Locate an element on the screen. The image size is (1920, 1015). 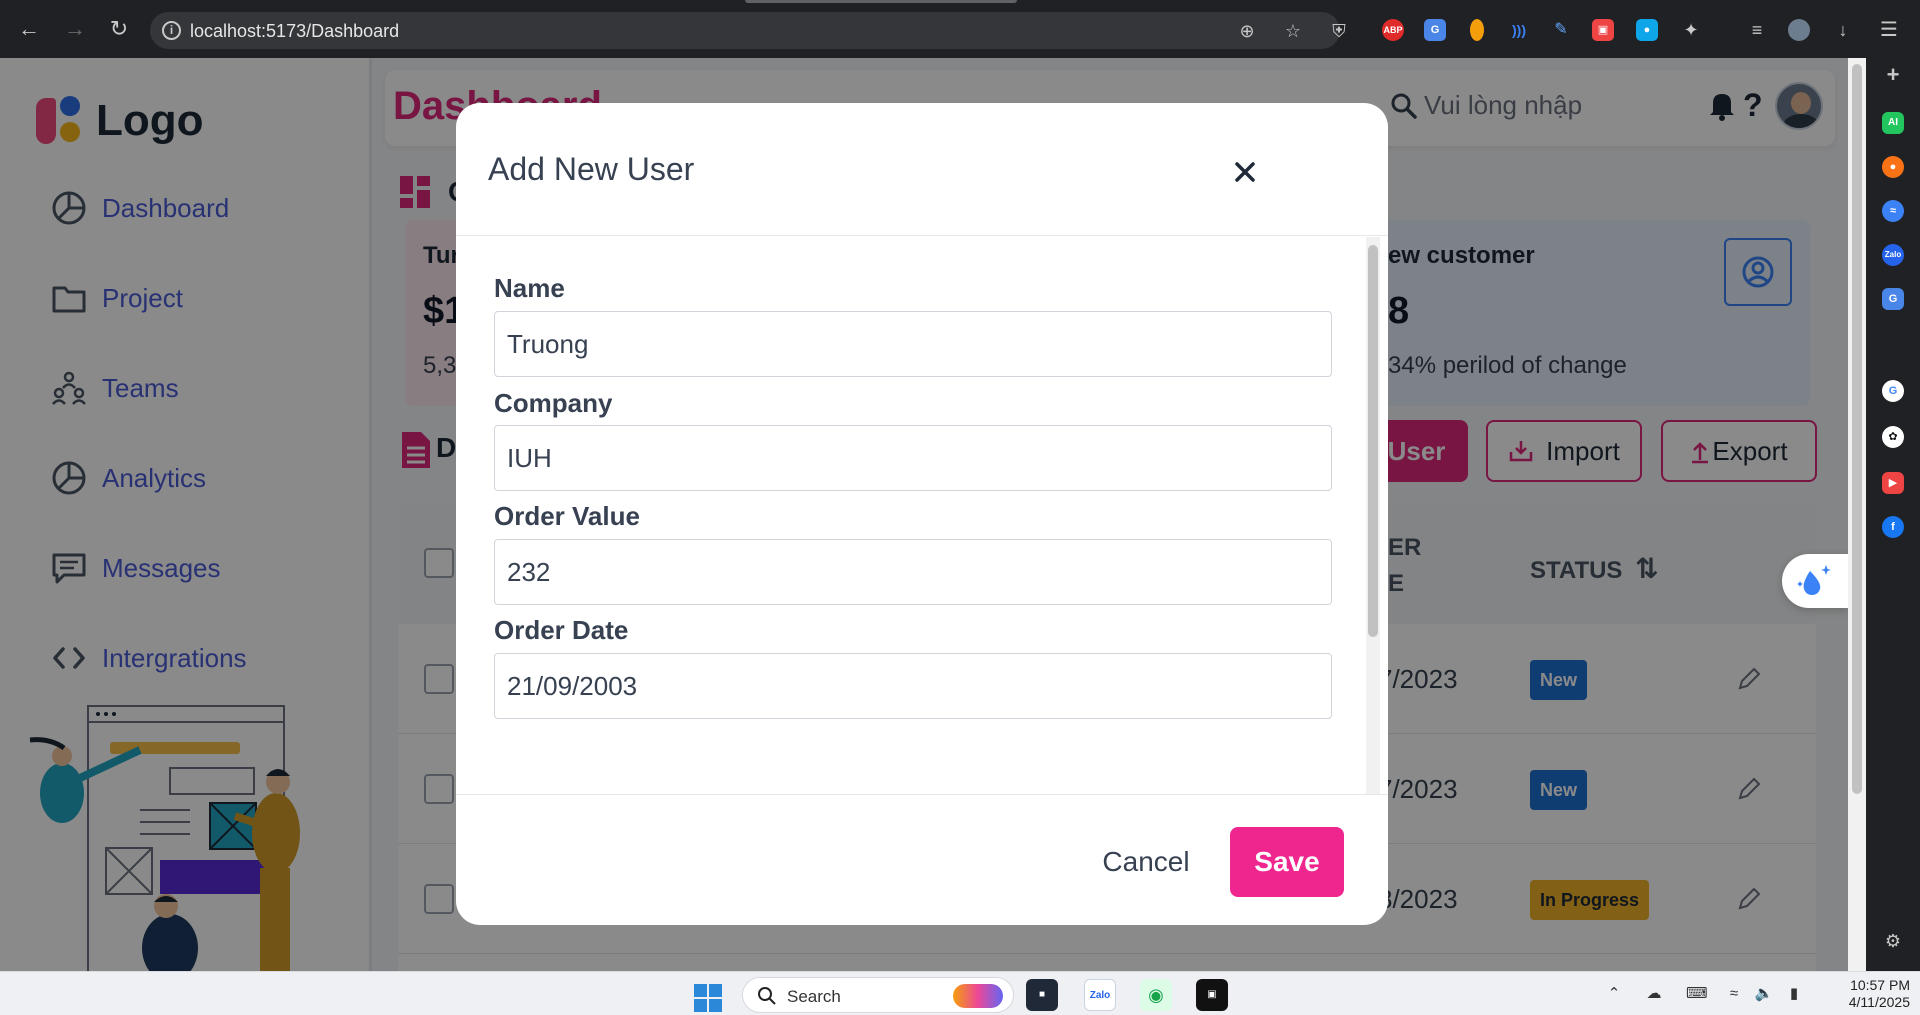
extension-red-icon: ▣ is located at coordinates (1603, 30).